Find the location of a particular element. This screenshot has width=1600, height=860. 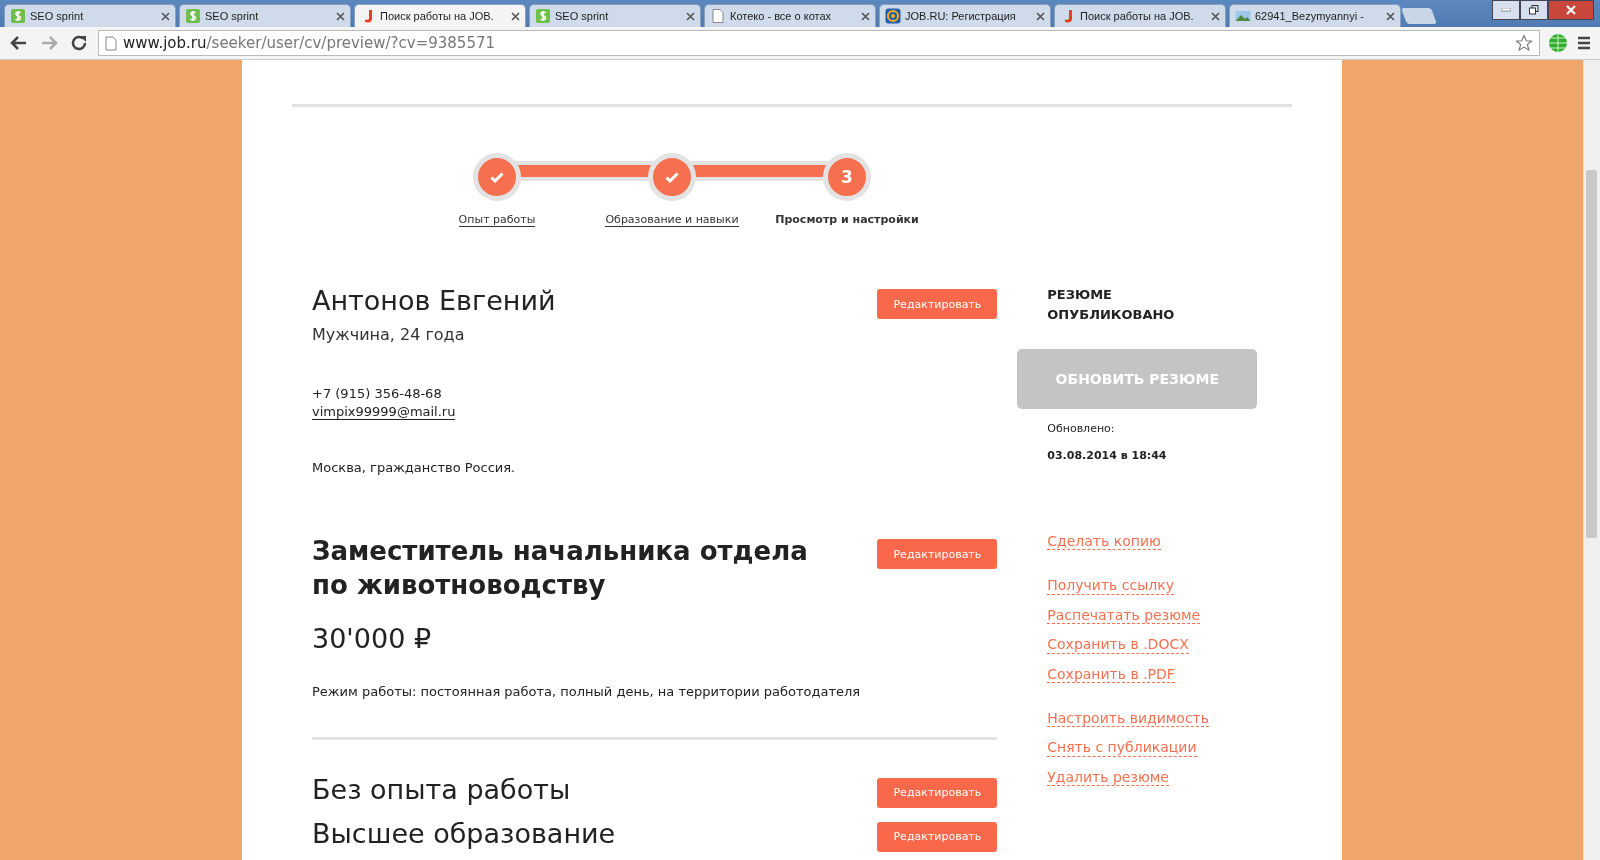

updated-label: Обновлено: is located at coordinates (1081, 428).